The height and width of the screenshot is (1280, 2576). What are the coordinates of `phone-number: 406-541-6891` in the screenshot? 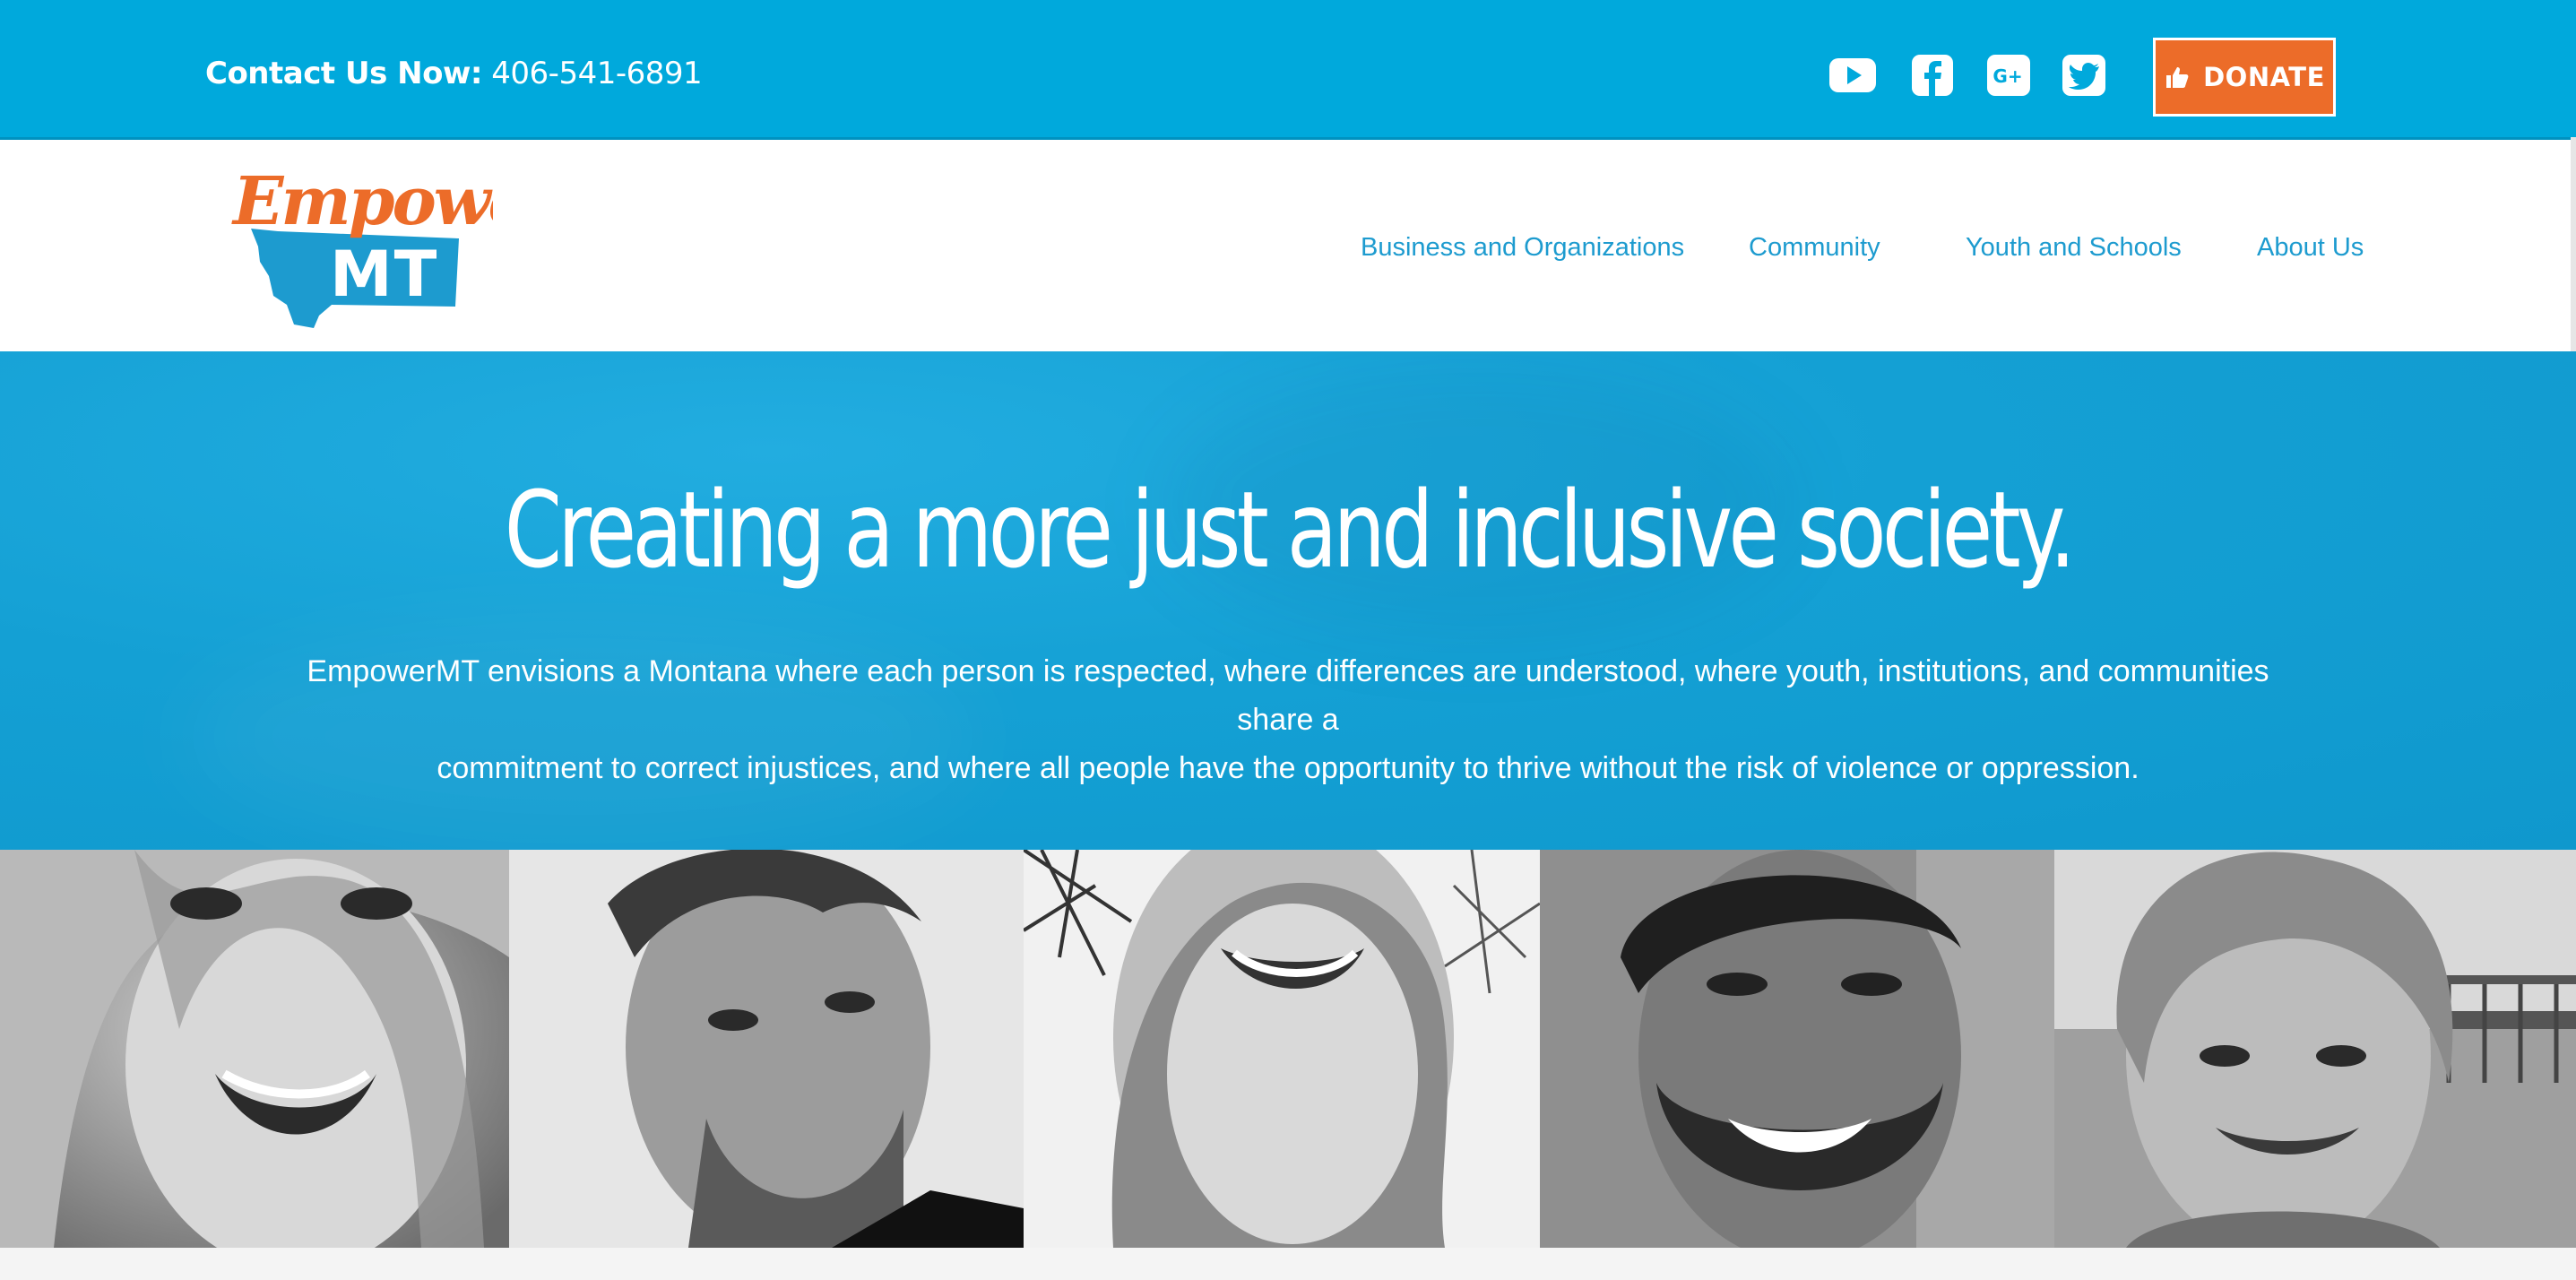 It's located at (596, 74).